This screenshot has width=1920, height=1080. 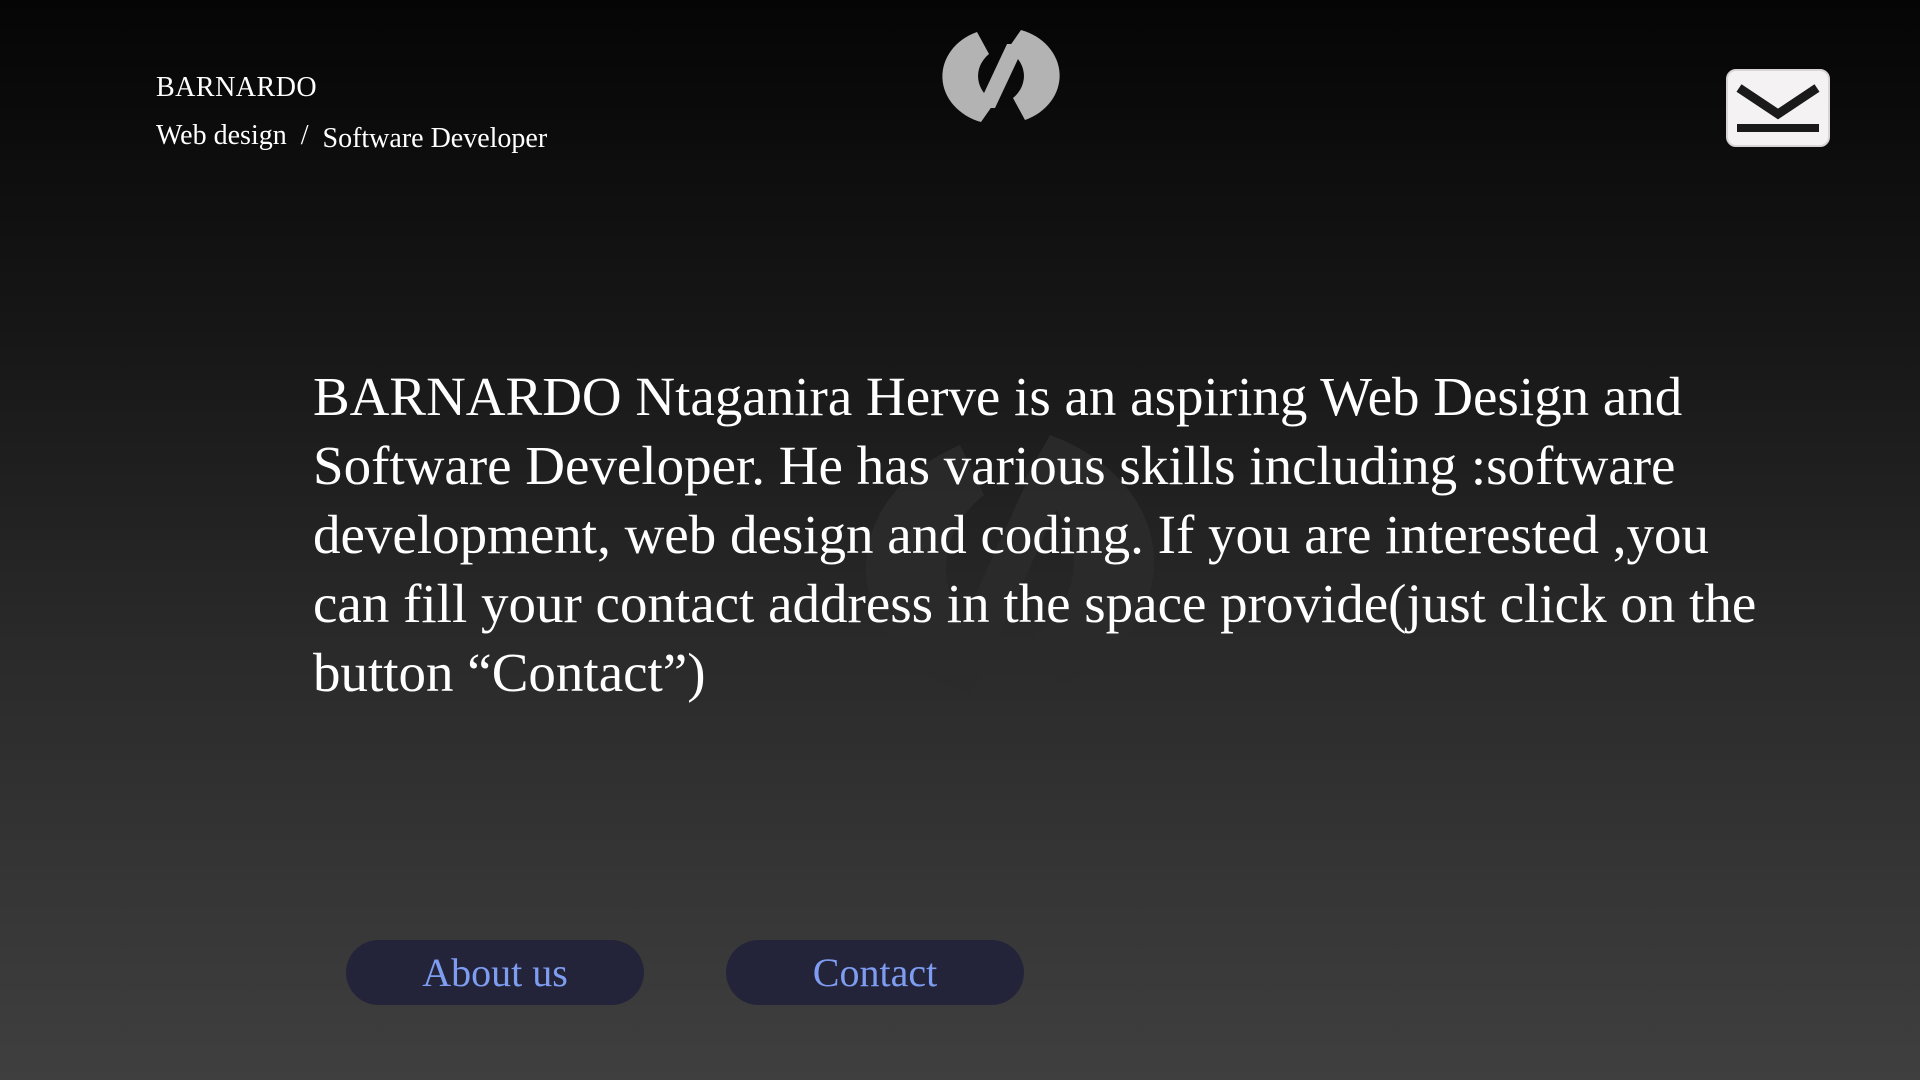 I want to click on logo-right-arc, so click(x=1033, y=75).